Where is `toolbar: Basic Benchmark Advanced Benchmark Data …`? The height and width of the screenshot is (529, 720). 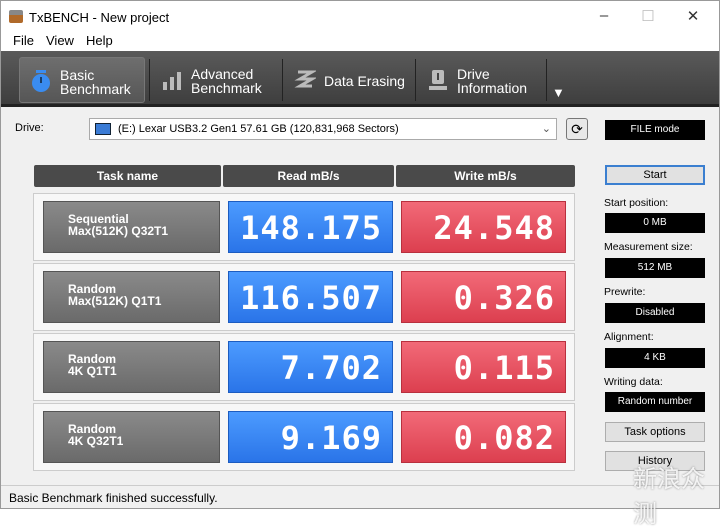
toolbar: Basic Benchmark Advanced Benchmark Data … is located at coordinates (360, 79).